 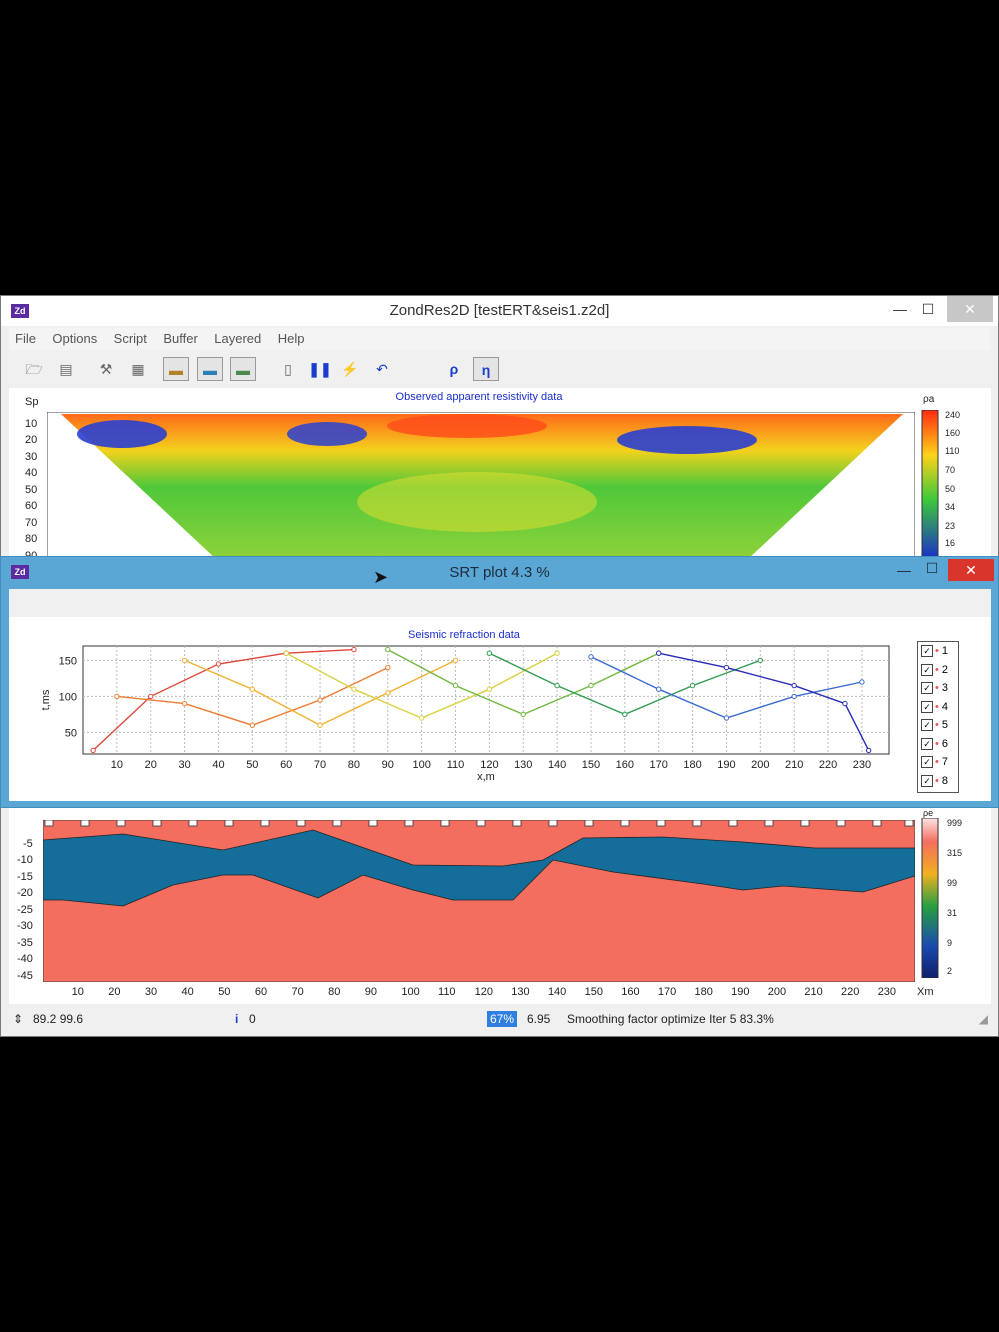 What do you see at coordinates (66, 369) in the screenshot?
I see `save-button: ▤` at bounding box center [66, 369].